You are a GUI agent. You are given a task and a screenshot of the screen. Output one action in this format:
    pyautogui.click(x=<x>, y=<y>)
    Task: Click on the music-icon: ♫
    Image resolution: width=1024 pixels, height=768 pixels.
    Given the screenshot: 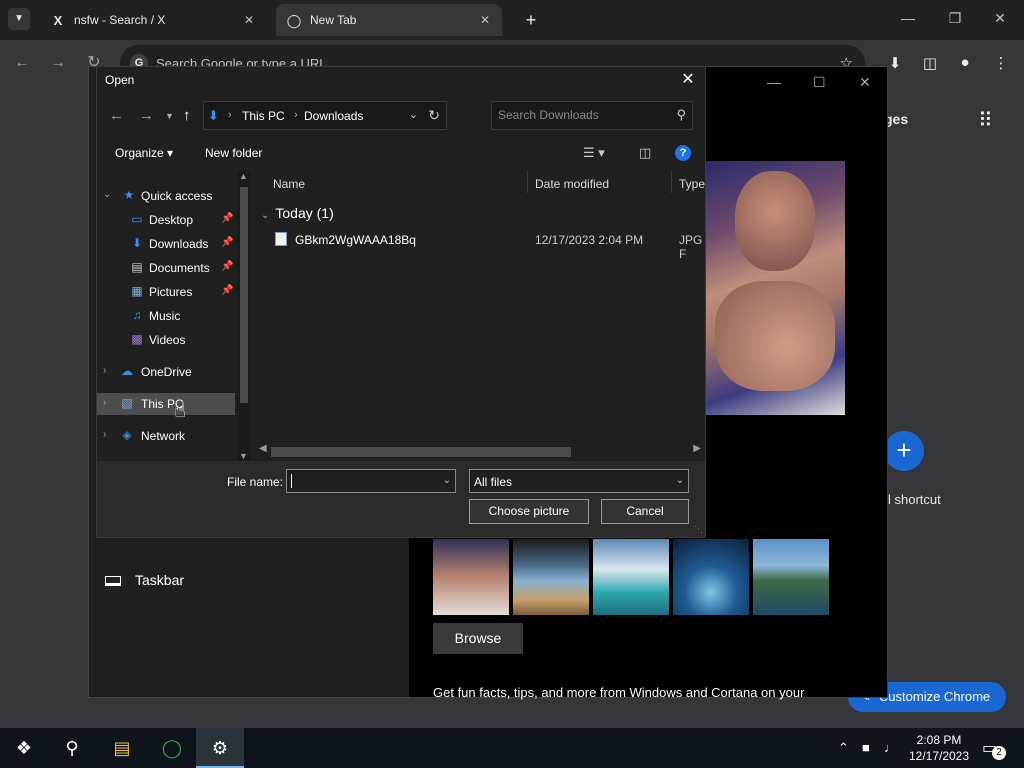 What is the action you would take?
    pyautogui.click(x=137, y=315)
    